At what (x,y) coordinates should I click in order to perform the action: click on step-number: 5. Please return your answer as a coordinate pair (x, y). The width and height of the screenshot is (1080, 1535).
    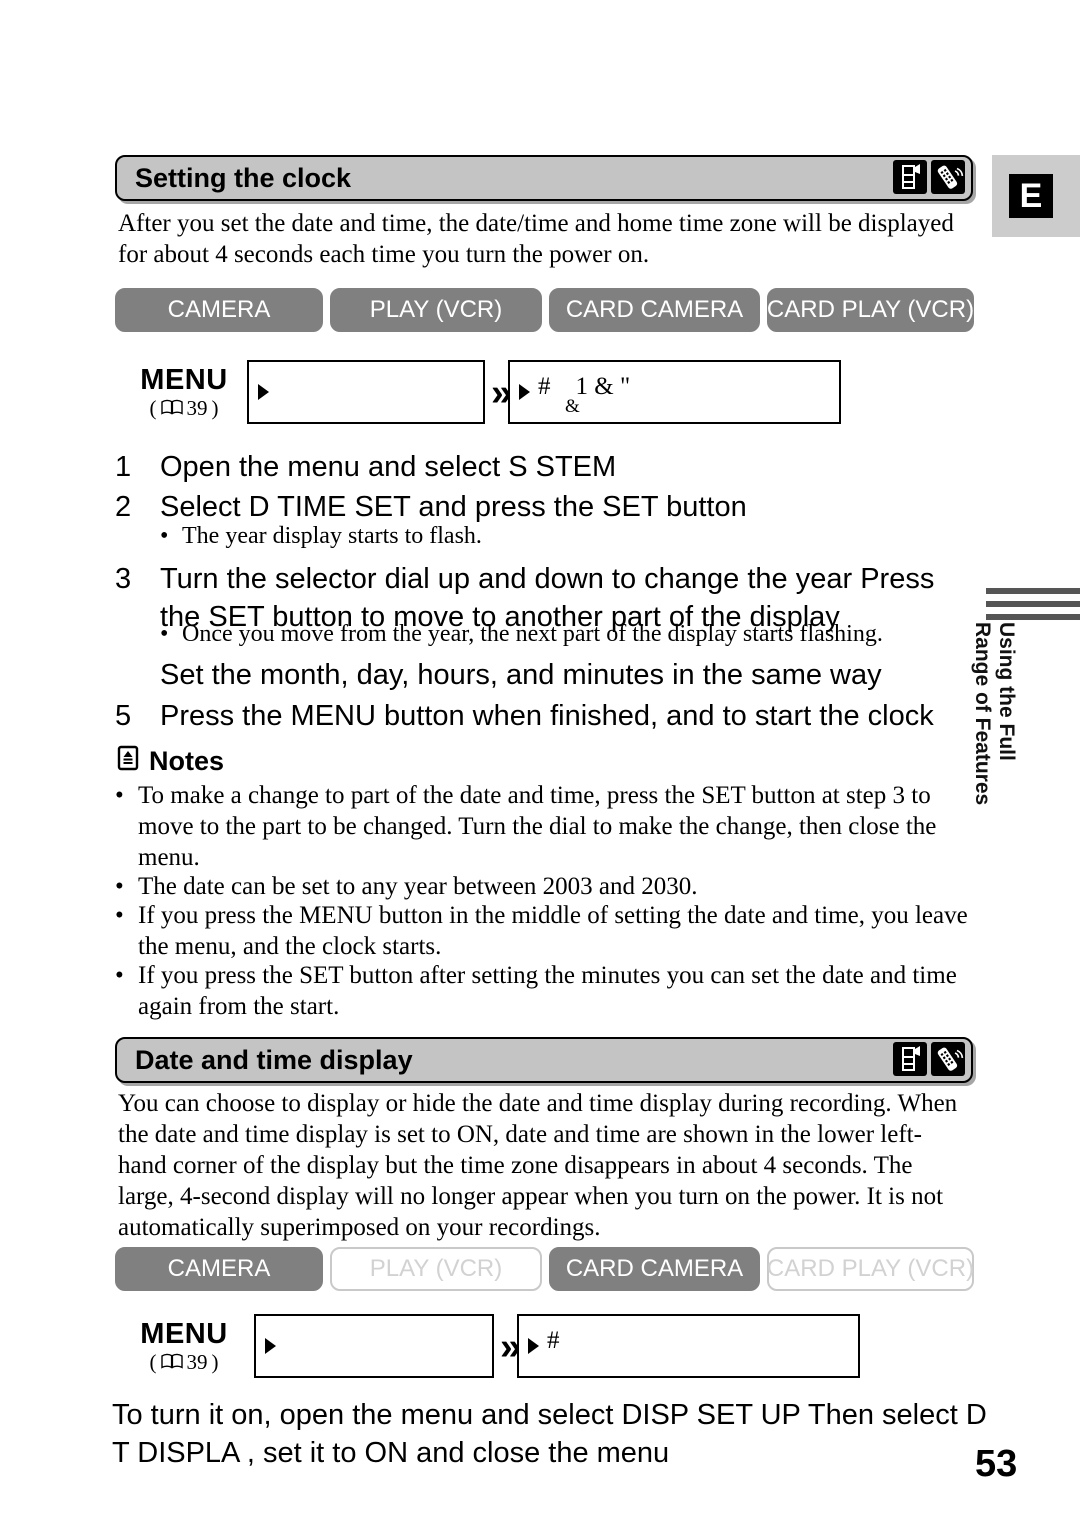
    Looking at the image, I should click on (123, 716).